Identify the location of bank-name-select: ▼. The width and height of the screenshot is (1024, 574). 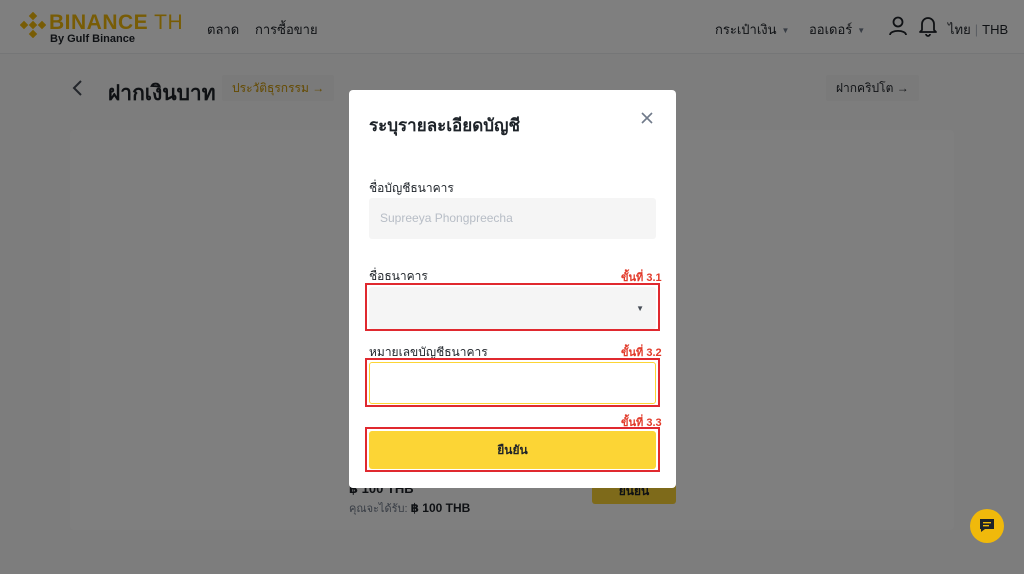
(512, 308).